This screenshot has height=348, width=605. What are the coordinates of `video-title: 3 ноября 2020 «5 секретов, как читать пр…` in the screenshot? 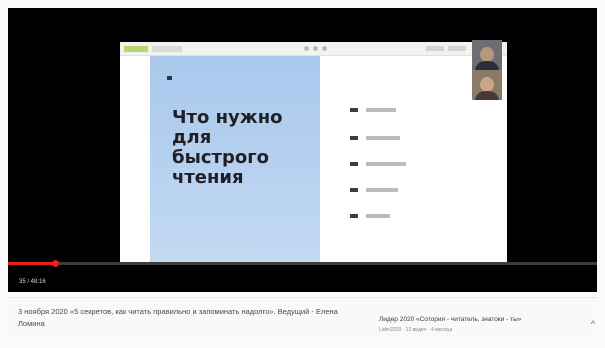 It's located at (178, 317).